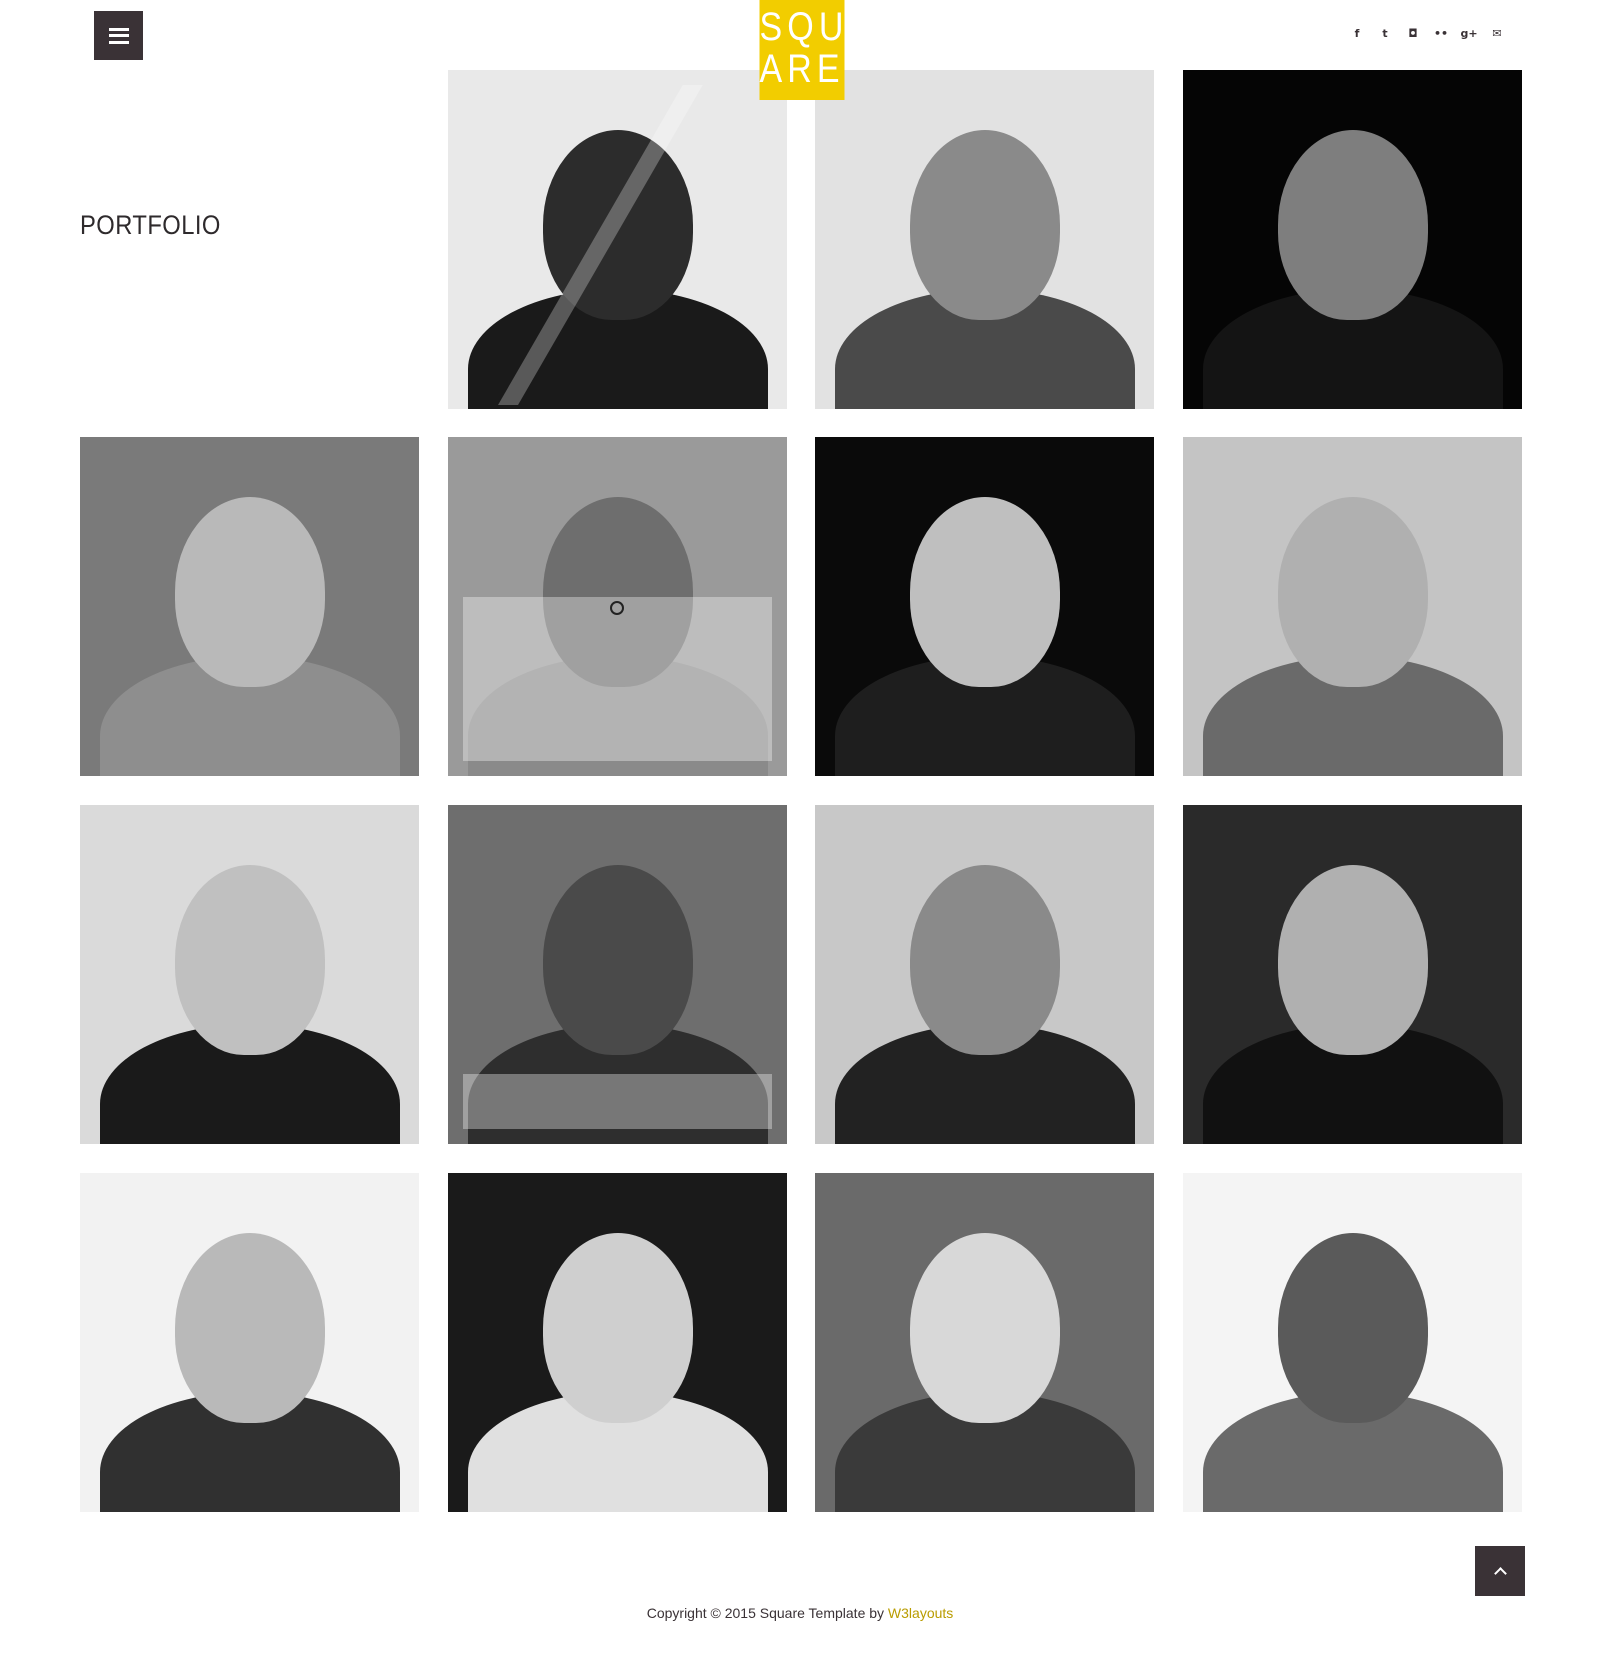 The height and width of the screenshot is (1669, 1600). What do you see at coordinates (802, 69) in the screenshot?
I see `logo-line-2: ARE` at bounding box center [802, 69].